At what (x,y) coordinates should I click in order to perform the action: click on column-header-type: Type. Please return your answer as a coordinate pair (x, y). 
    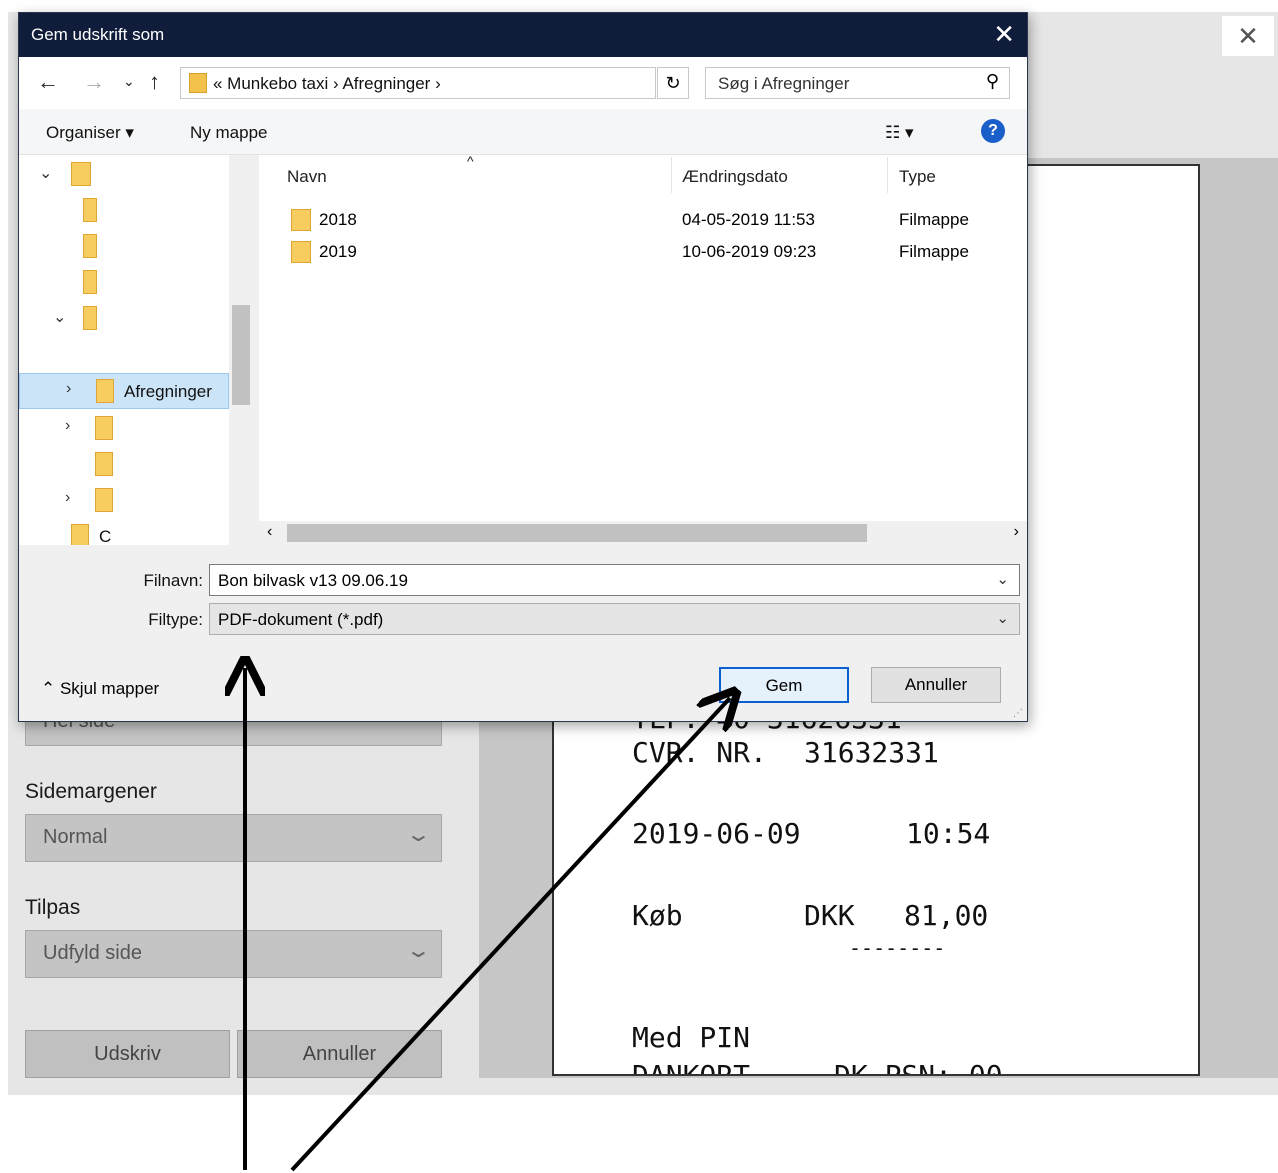
    Looking at the image, I should click on (917, 177).